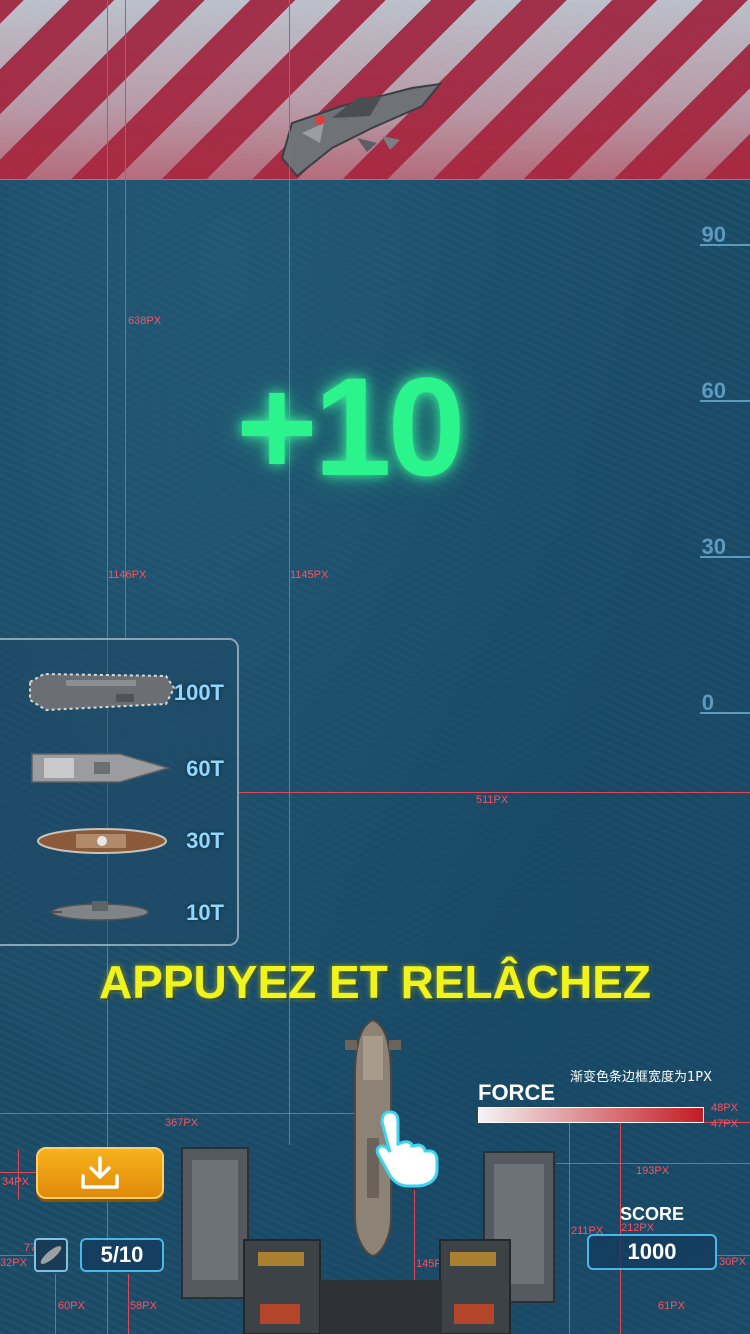  Describe the element at coordinates (127, 575) in the screenshot. I see `dimension-label: 1146PX` at that location.